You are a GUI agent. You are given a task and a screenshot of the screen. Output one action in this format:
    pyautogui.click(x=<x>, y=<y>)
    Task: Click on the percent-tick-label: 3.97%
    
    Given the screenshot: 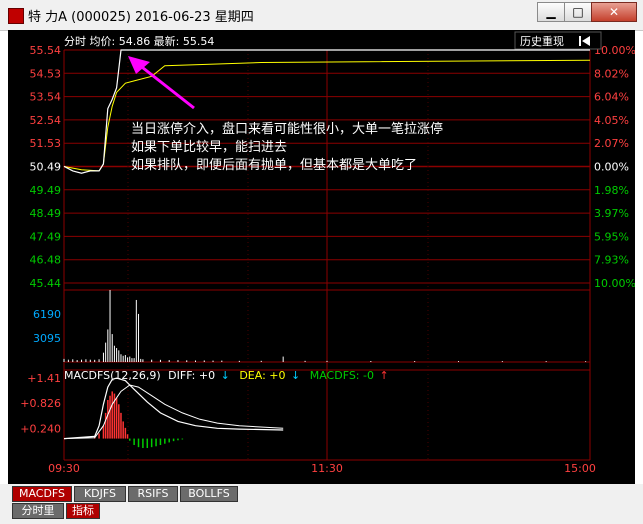 What is the action you would take?
    pyautogui.click(x=611, y=213)
    